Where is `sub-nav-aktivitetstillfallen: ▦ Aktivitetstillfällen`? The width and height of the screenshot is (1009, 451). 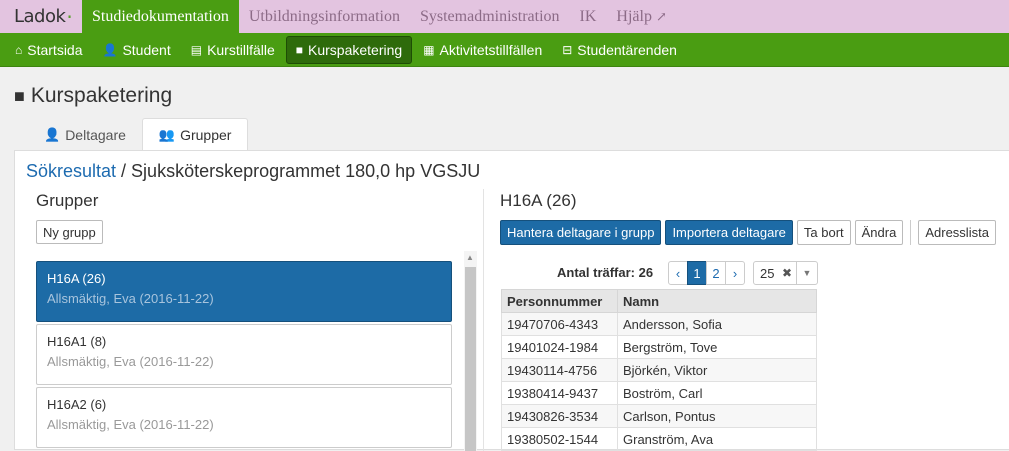
sub-nav-aktivitetstillfallen: ▦ Aktivitetstillfällen is located at coordinates (482, 50).